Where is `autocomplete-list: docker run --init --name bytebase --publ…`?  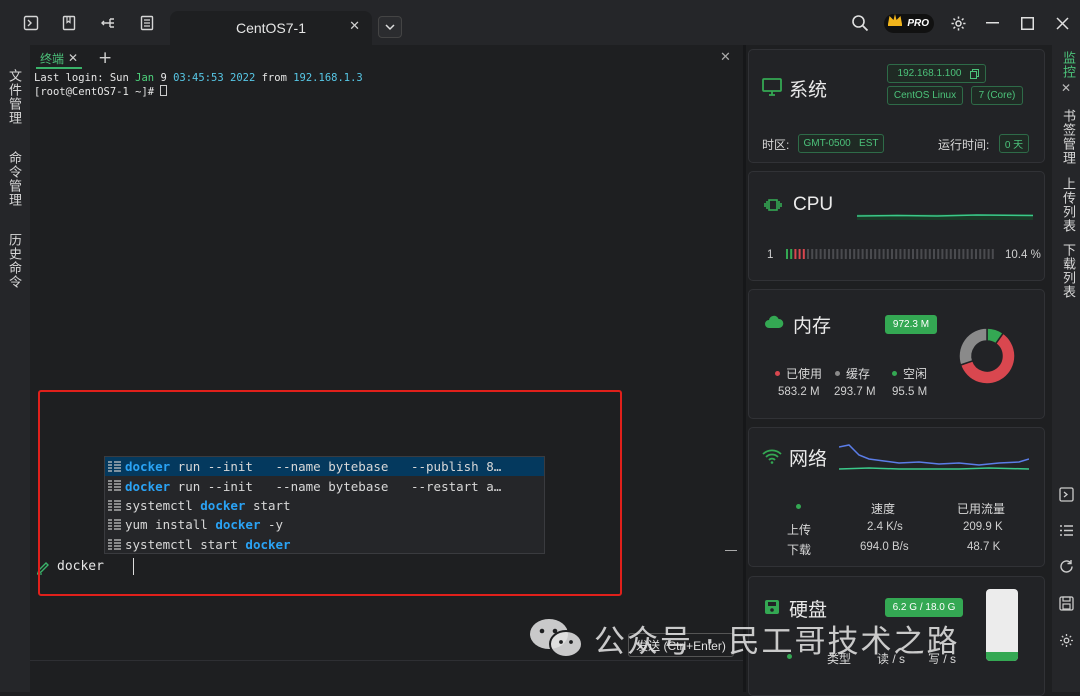
autocomplete-list: docker run --init --name bytebase --publ… is located at coordinates (324, 505).